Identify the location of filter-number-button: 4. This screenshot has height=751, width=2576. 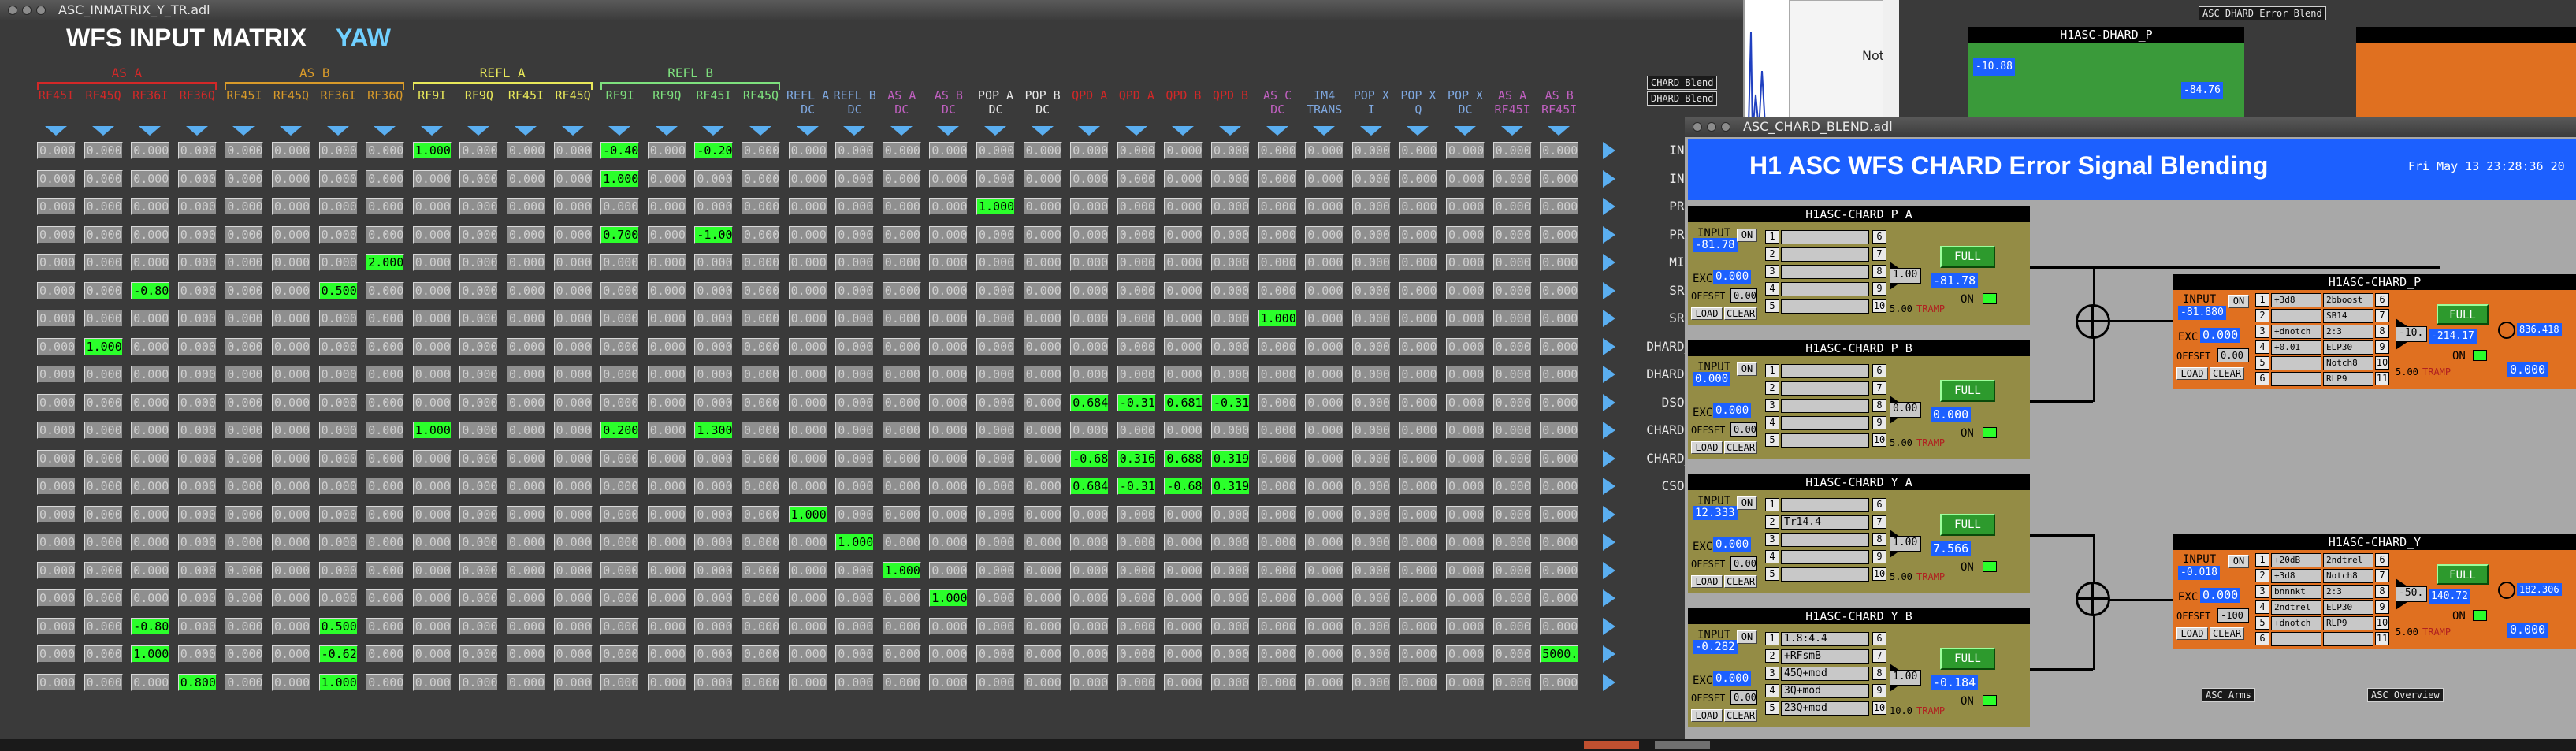
(1772, 690).